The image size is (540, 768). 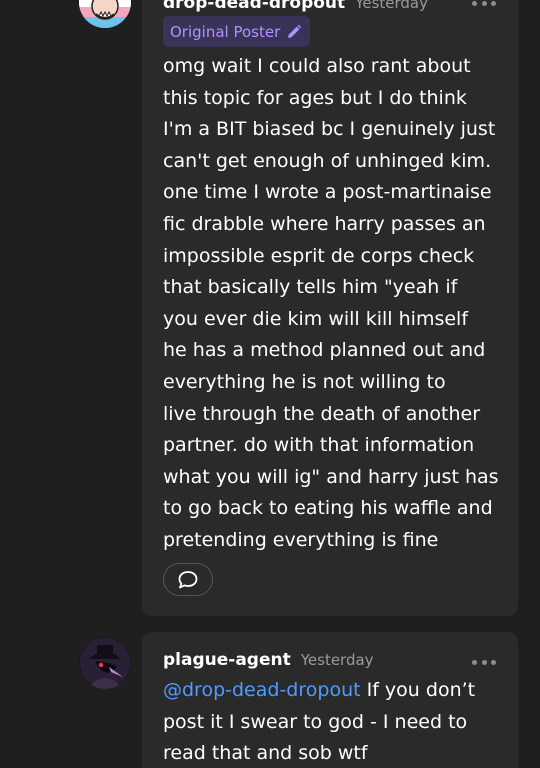 I want to click on avatar-plague-doctor-icon, so click(x=105, y=663).